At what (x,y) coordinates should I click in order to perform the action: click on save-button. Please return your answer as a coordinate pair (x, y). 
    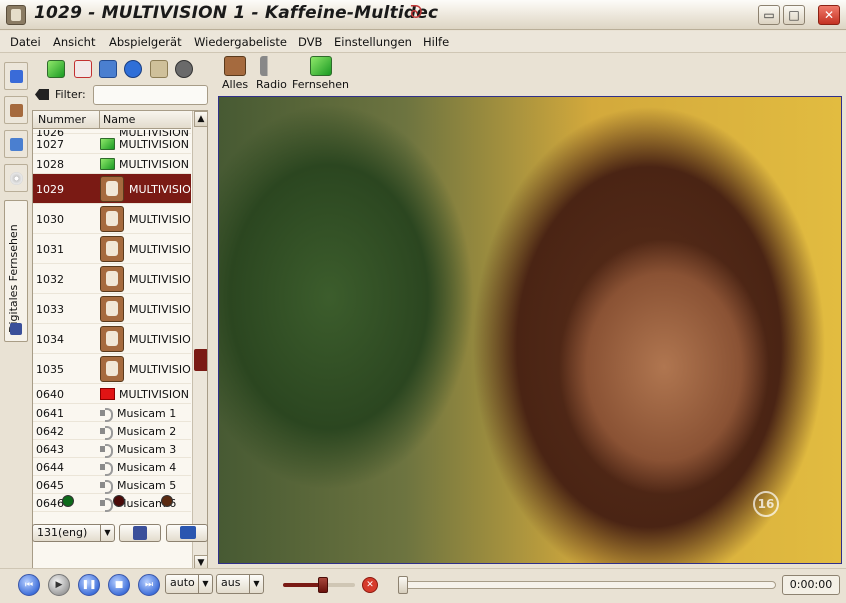
    Looking at the image, I should click on (140, 533).